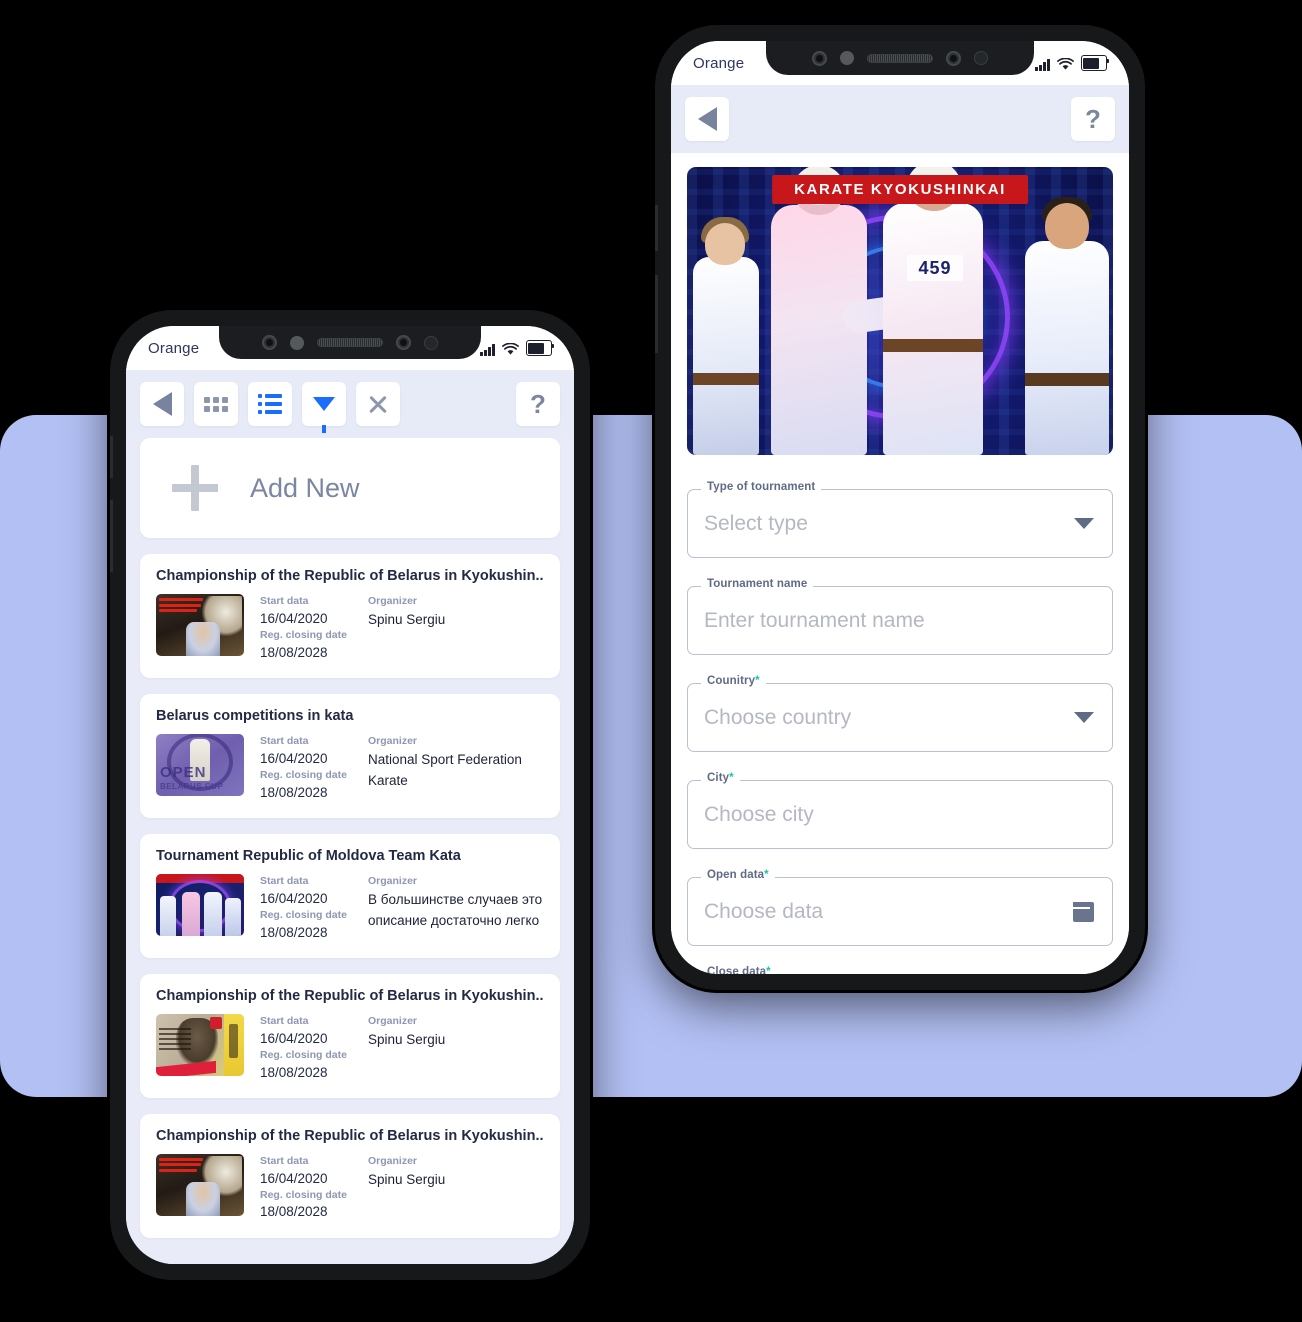  I want to click on select-type-value: Select type, so click(756, 523).